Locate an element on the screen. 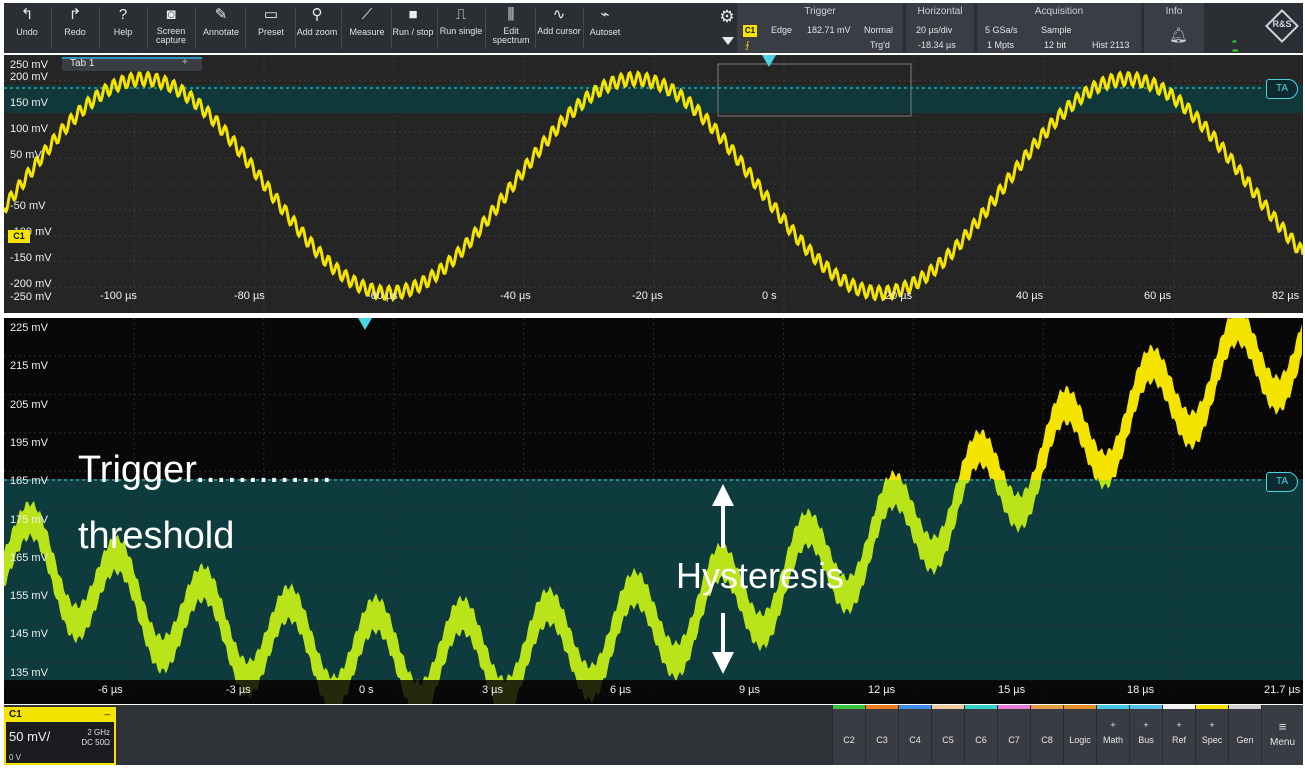  channel-button-math: + Math is located at coordinates (1112, 735).